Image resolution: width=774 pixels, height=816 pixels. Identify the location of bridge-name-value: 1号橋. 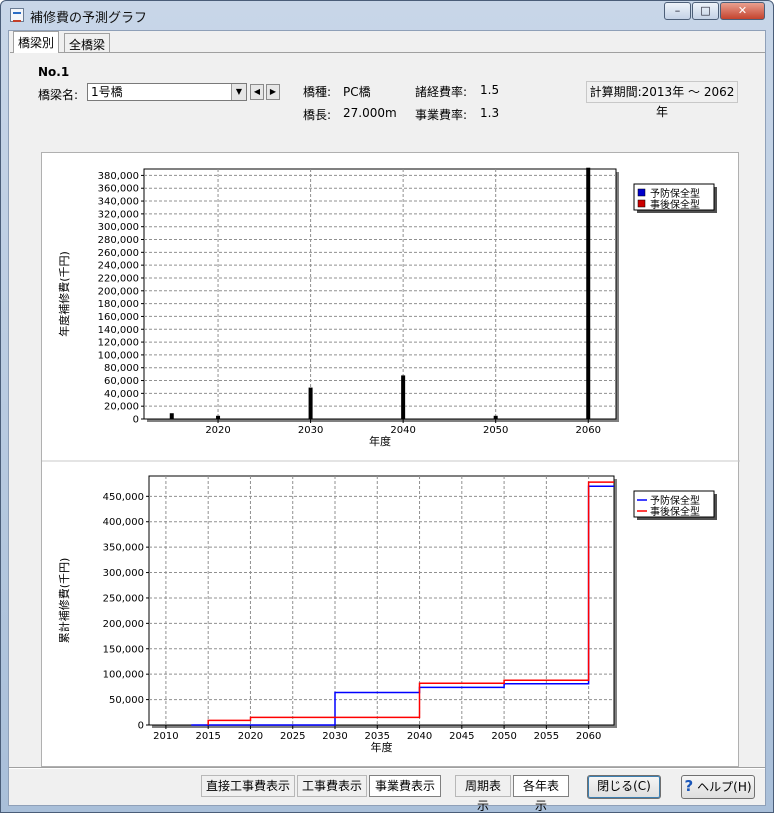
(107, 92).